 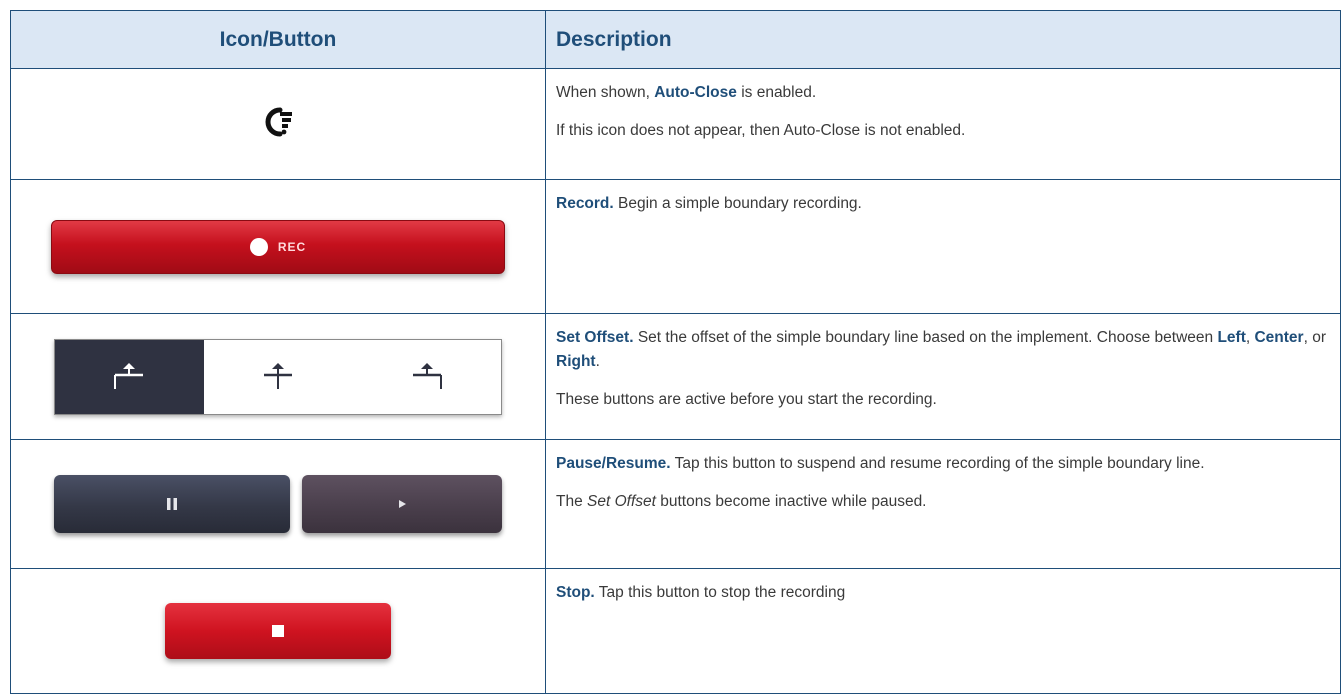 I want to click on resume-button, so click(x=402, y=504).